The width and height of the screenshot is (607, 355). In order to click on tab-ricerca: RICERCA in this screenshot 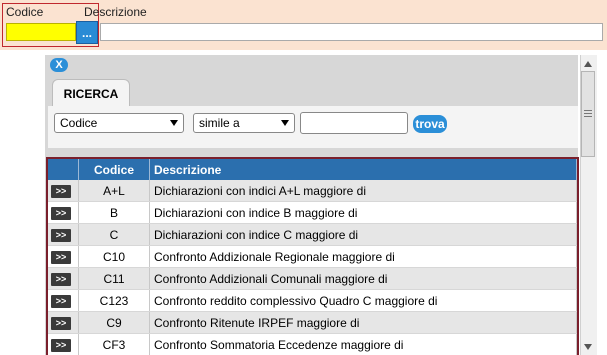, I will do `click(91, 93)`.